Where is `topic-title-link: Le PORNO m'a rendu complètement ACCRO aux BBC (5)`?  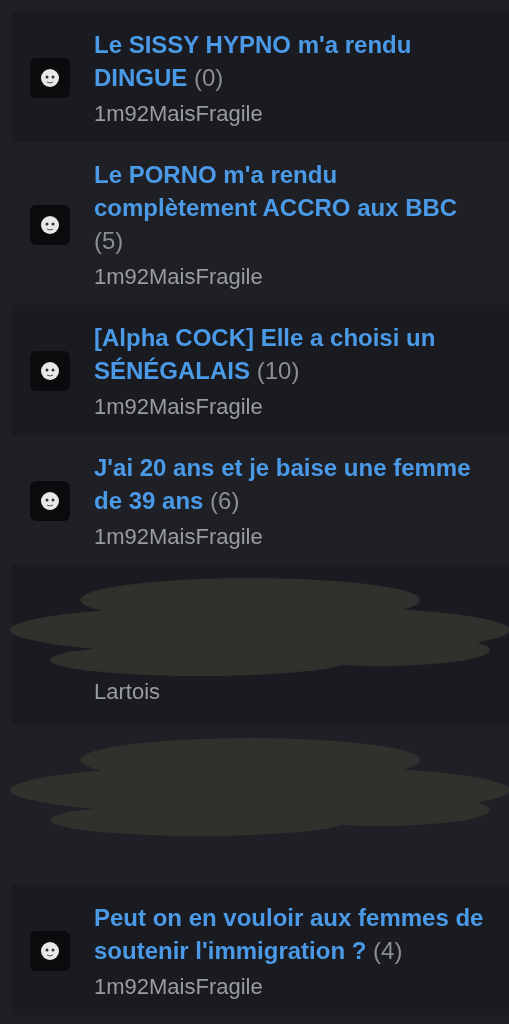
topic-title-link: Le PORNO m'a rendu complètement ACCRO aux BBC (5) is located at coordinates (289, 207).